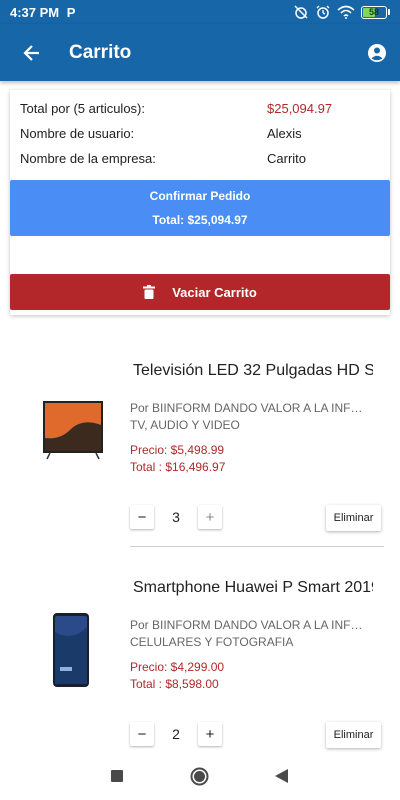  What do you see at coordinates (346, 12) in the screenshot?
I see `wifi-icon` at bounding box center [346, 12].